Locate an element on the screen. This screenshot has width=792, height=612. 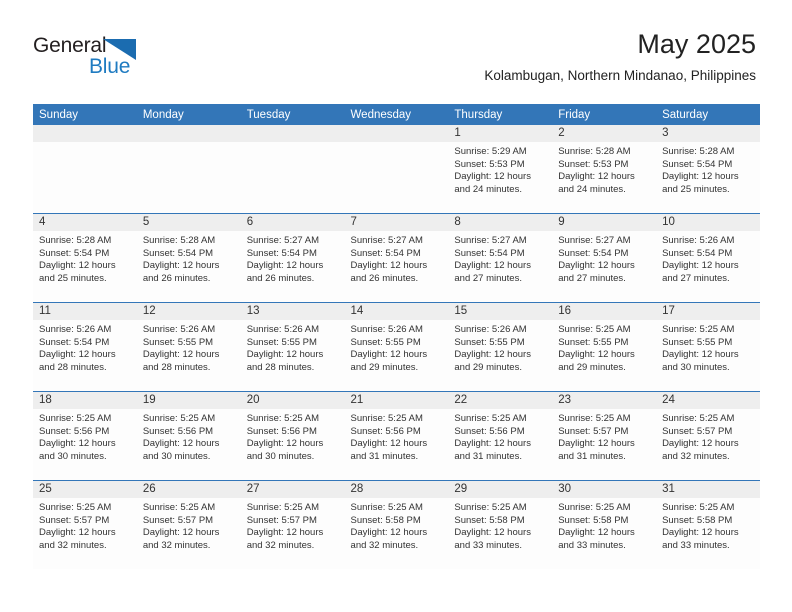
weekday-header-saturday: Saturday is located at coordinates (708, 114).